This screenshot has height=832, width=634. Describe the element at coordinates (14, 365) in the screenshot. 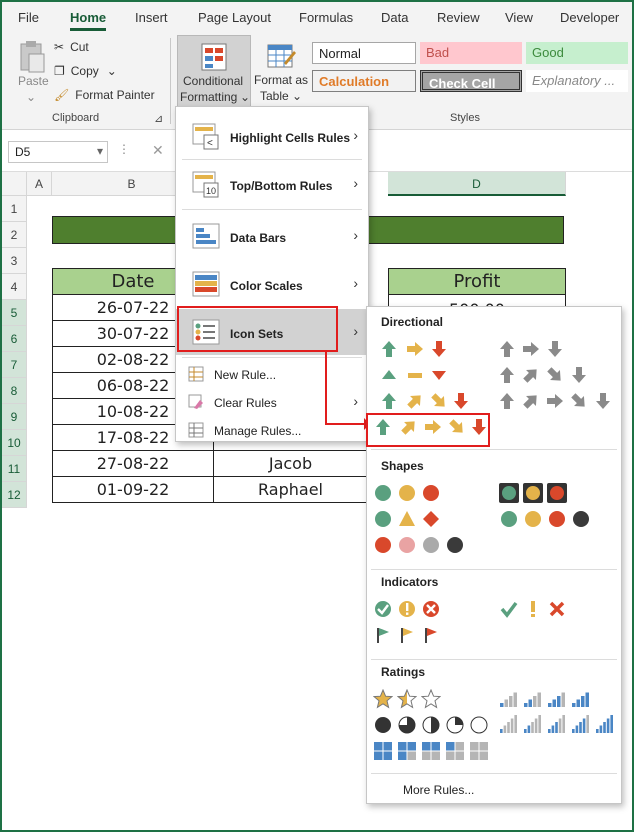

I see `row-header: 7` at that location.